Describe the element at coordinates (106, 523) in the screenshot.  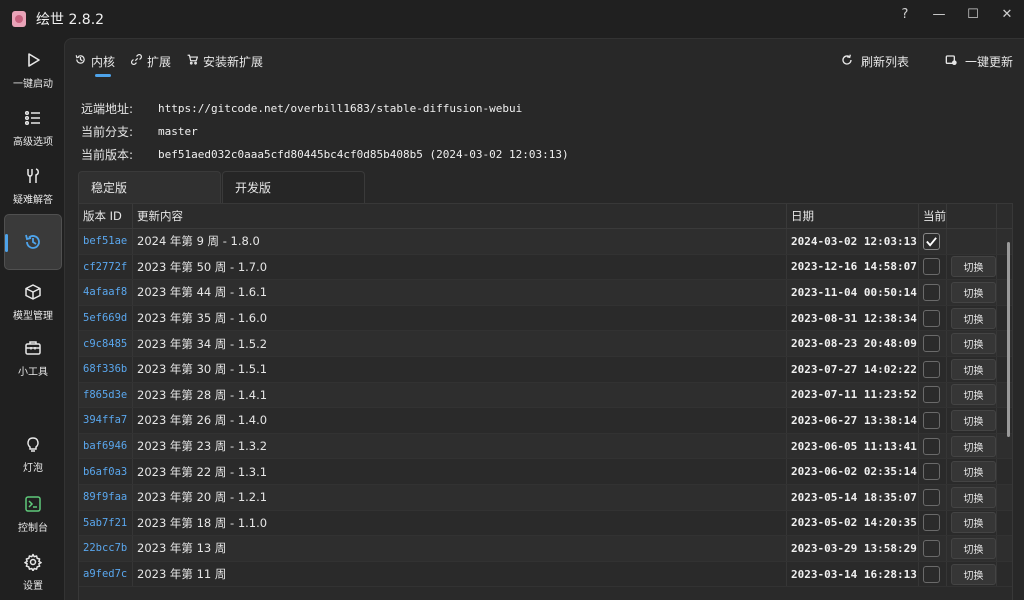
I see `version-id-link: 5ab7f21` at that location.